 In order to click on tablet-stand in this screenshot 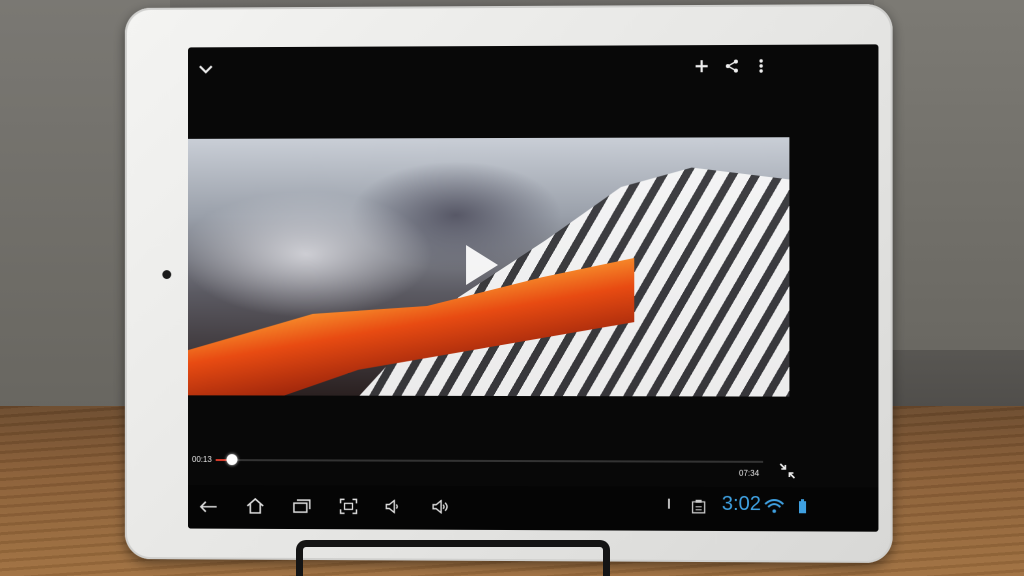, I will do `click(453, 558)`.